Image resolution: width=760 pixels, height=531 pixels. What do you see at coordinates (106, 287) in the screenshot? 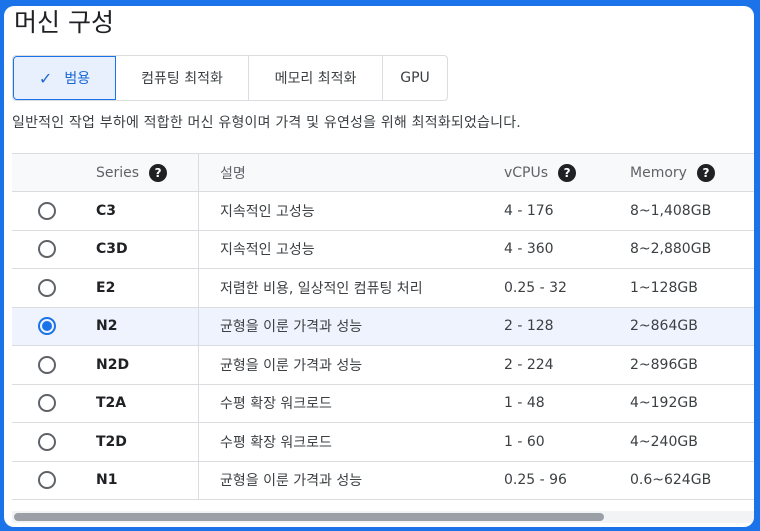
I see `series-name: E2` at bounding box center [106, 287].